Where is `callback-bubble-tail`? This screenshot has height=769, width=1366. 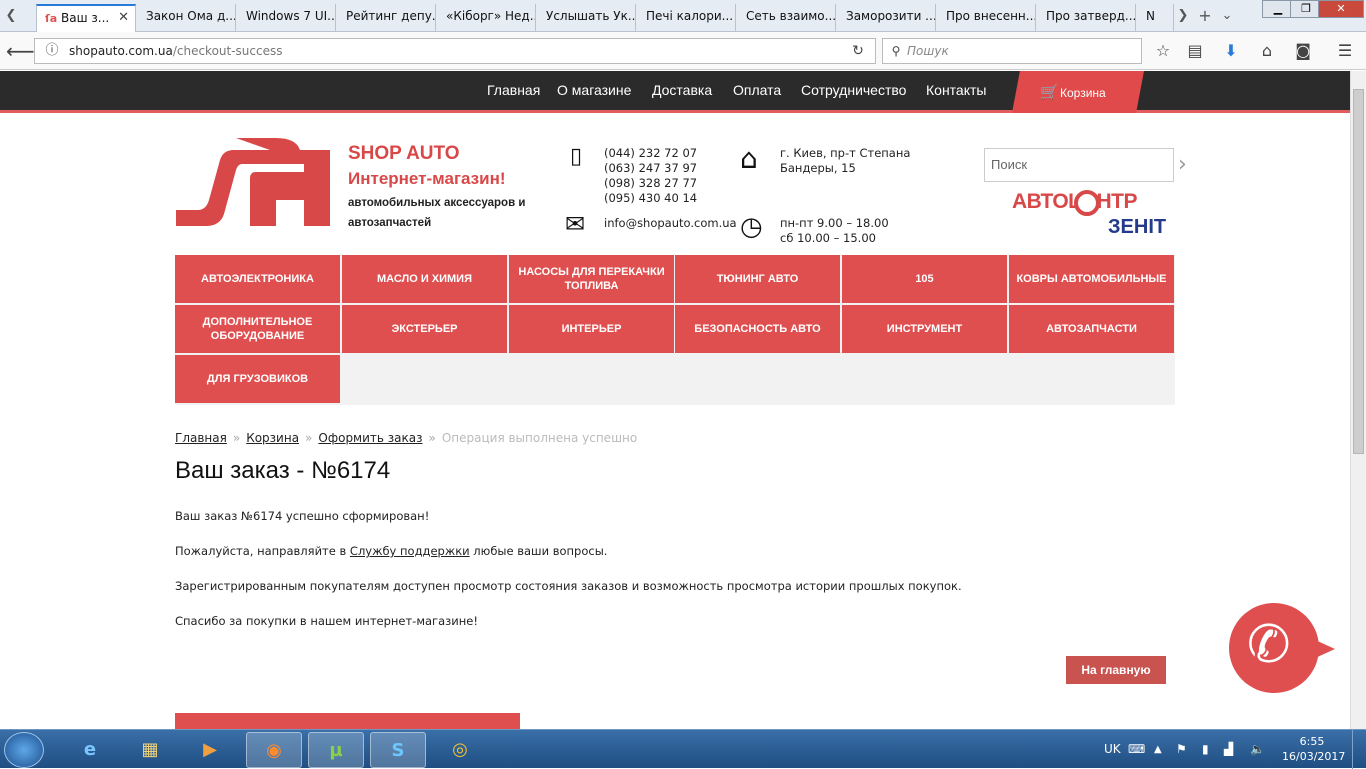
callback-bubble-tail is located at coordinates (1324, 649).